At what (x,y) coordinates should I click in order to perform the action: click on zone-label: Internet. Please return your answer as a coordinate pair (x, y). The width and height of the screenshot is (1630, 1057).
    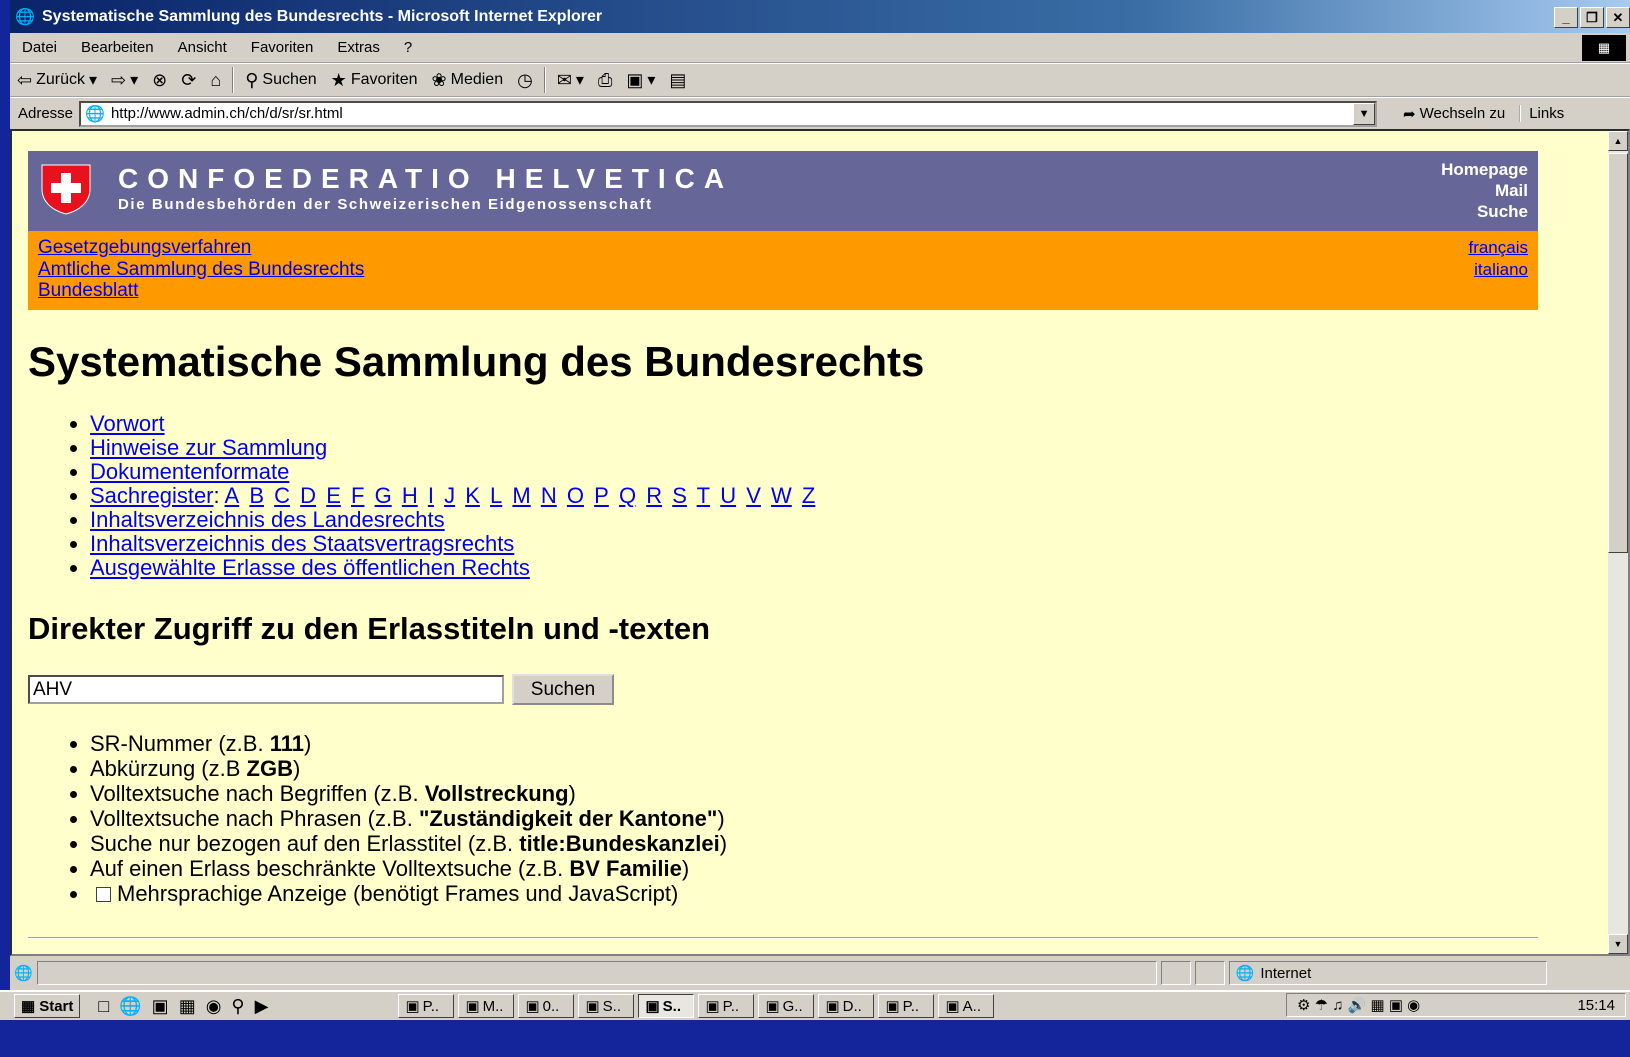
    Looking at the image, I should click on (1286, 973).